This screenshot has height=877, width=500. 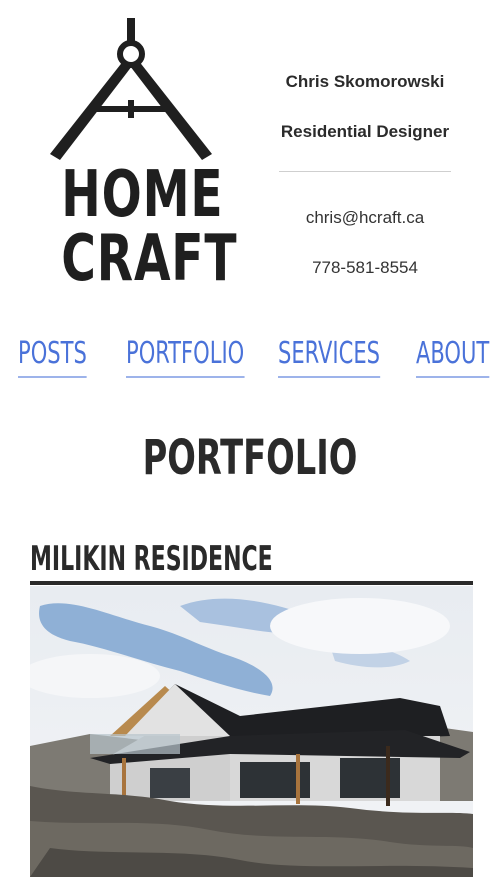 I want to click on designer-title: Residential Designer, so click(x=365, y=131).